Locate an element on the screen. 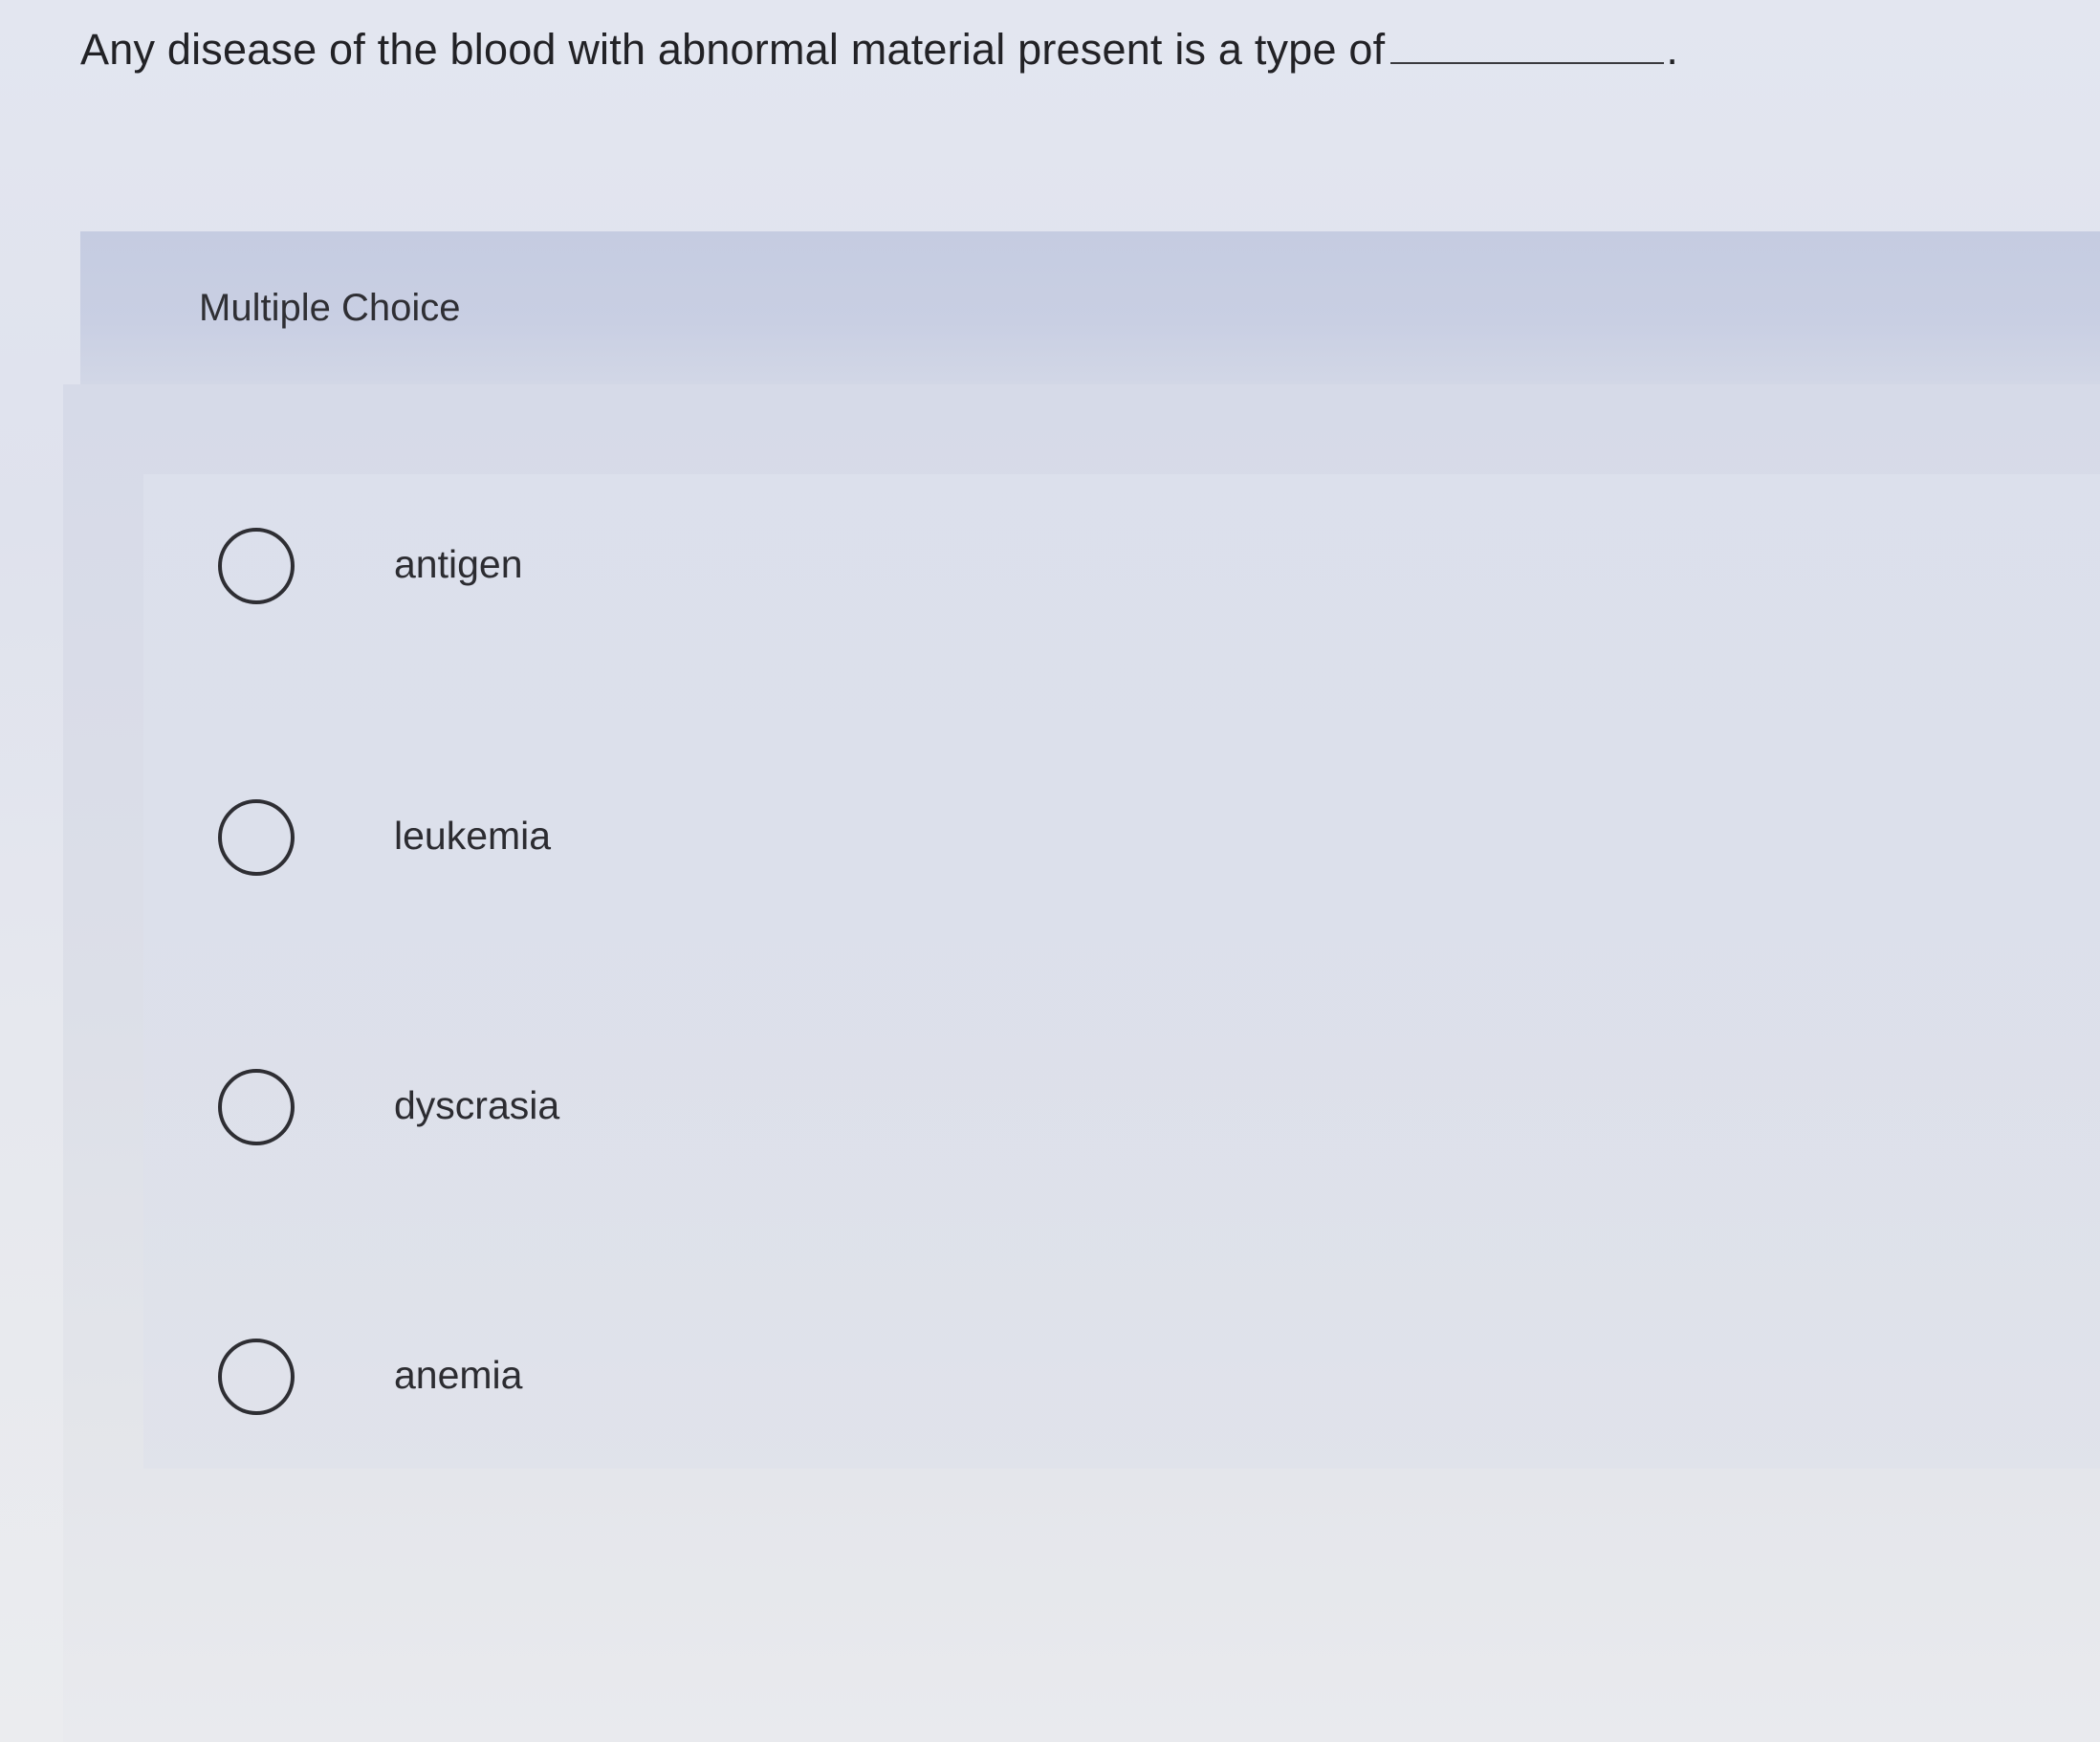 This screenshot has height=1742, width=2100. choice-label: antigen is located at coordinates (458, 564).